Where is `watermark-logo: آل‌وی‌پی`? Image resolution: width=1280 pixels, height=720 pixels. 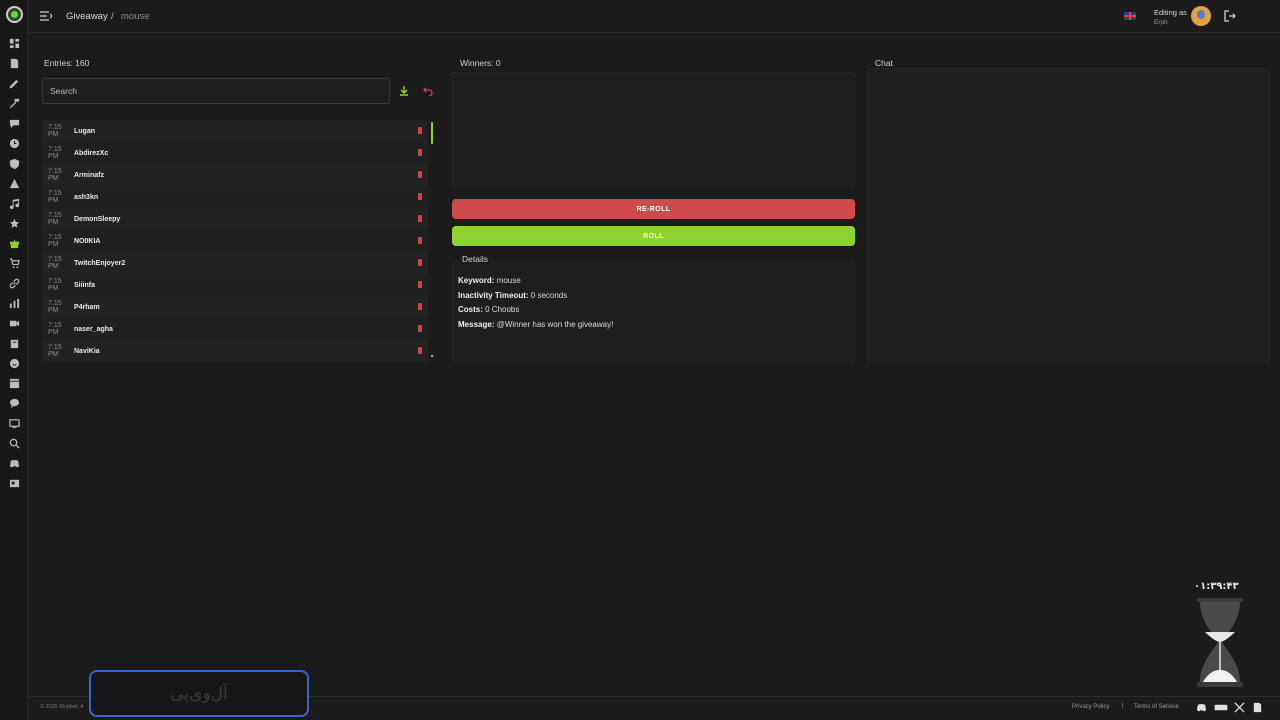
watermark-logo: آل‌وی‌پی is located at coordinates (199, 693).